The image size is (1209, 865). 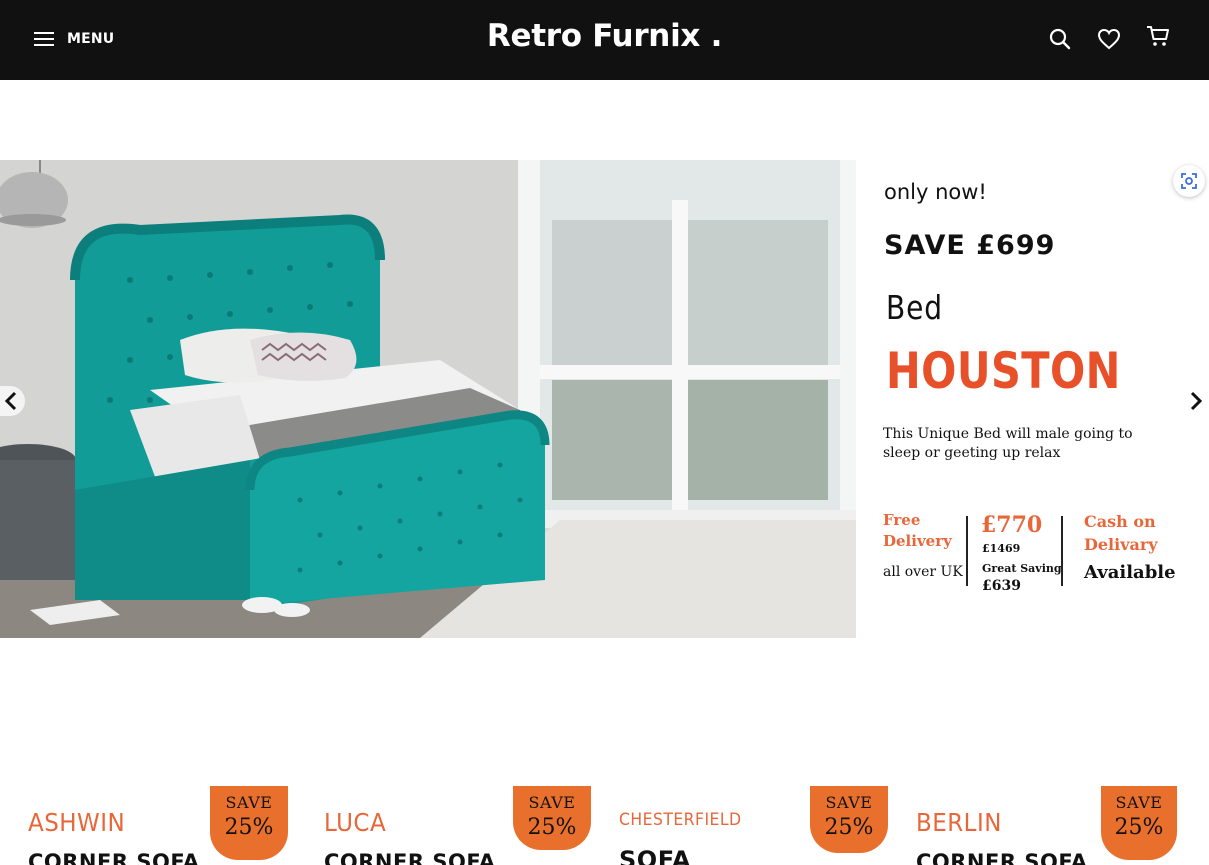 I want to click on promo-price: £770, so click(x=1012, y=525).